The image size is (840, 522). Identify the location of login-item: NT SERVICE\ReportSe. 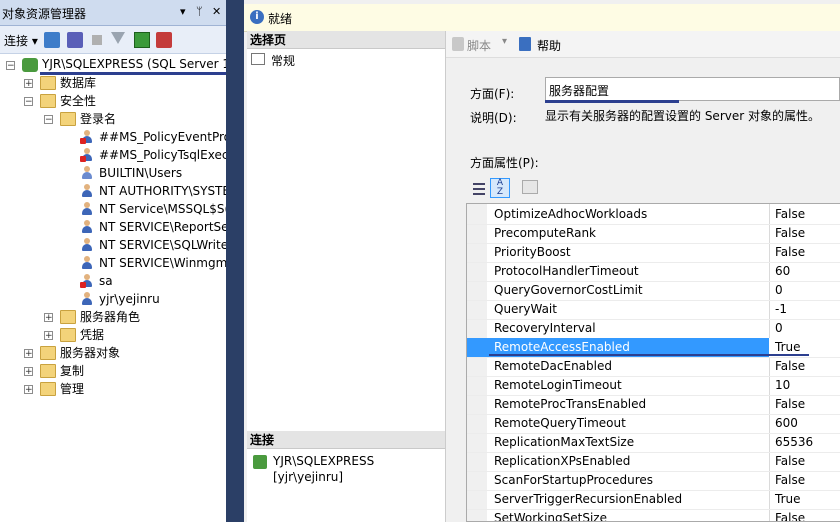
(113, 227).